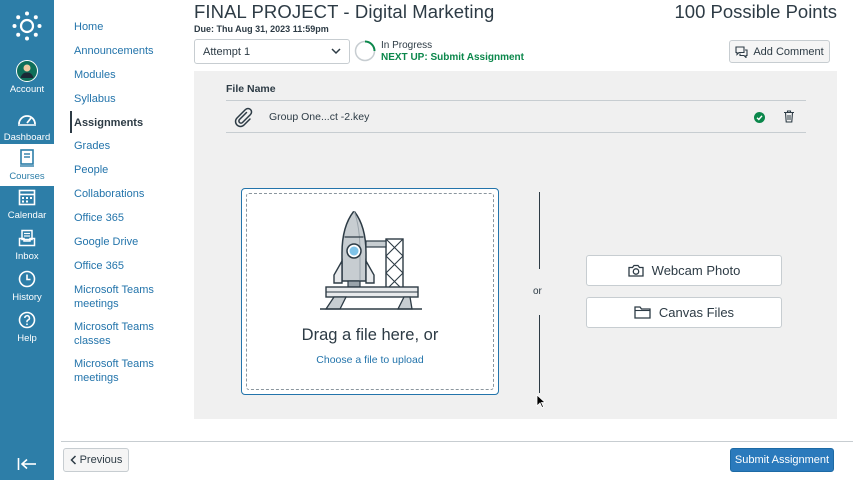 This screenshot has width=853, height=480. I want to click on nav-courses: Courses, so click(27, 165).